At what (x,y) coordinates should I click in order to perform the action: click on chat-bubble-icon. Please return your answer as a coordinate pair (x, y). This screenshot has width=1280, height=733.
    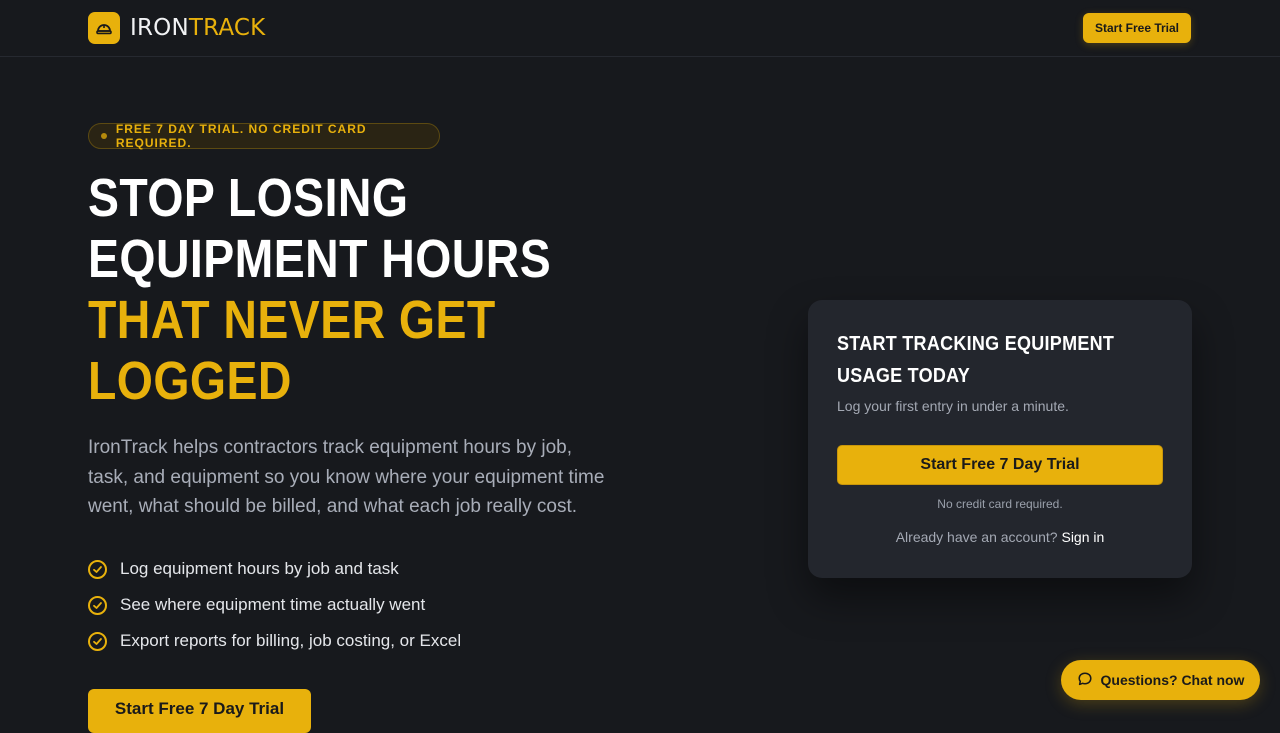
    Looking at the image, I should click on (1085, 680).